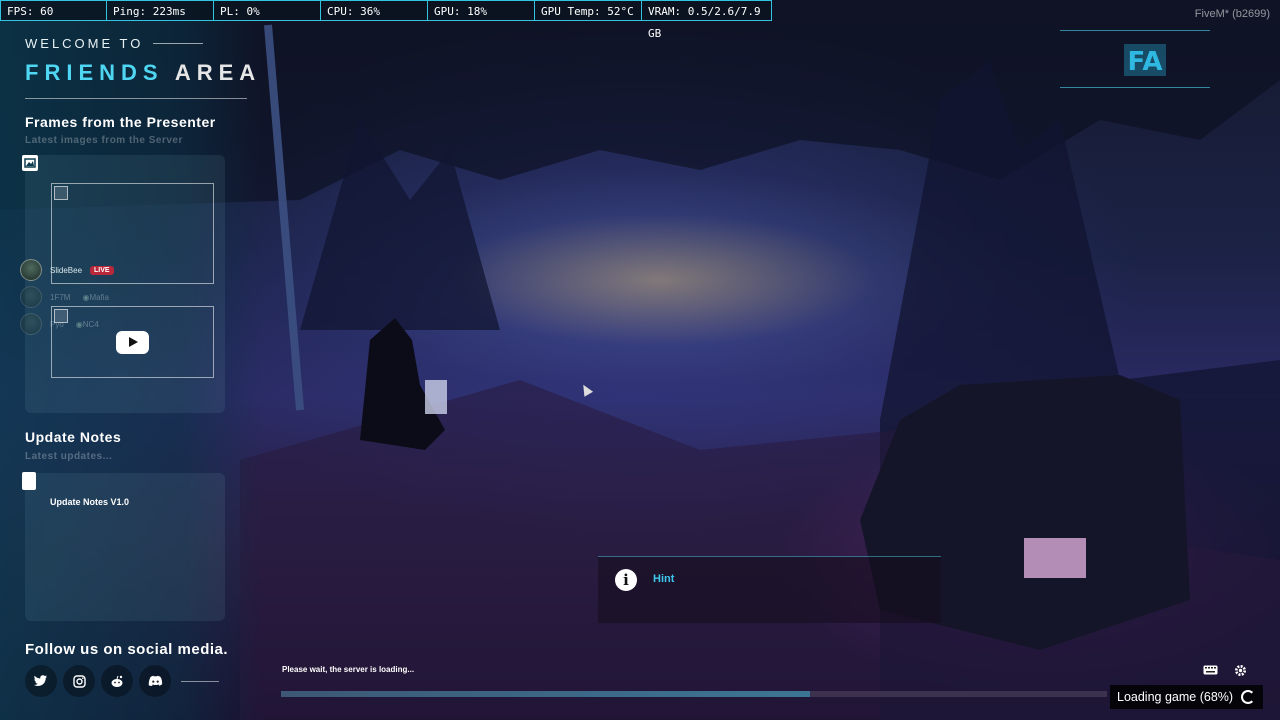 The height and width of the screenshot is (720, 1280). What do you see at coordinates (84, 43) in the screenshot?
I see `welcome-text: WELCOME TO` at bounding box center [84, 43].